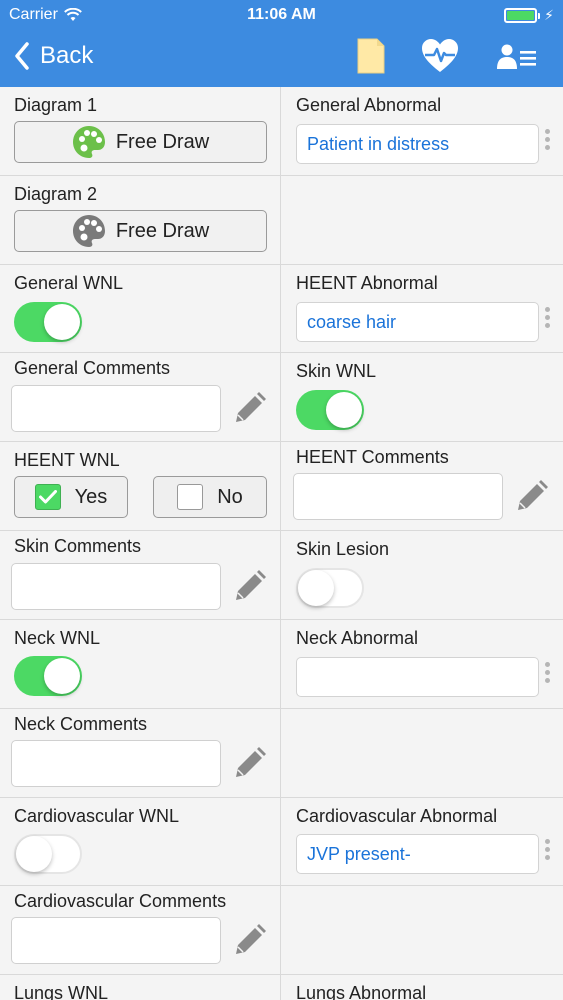 The image size is (563, 1000). I want to click on neck-abnormal-label: Neck Abnormal, so click(357, 638).